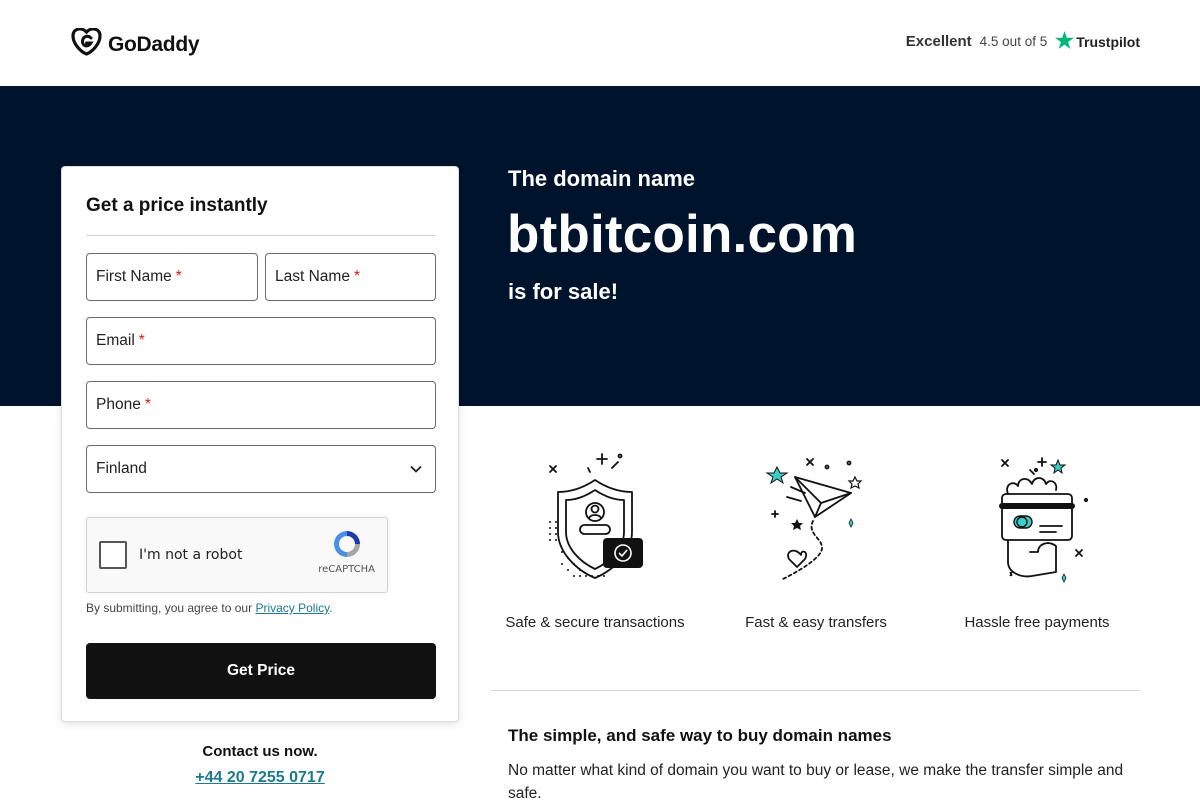 This screenshot has width=1200, height=800. What do you see at coordinates (154, 44) in the screenshot?
I see `brand-name: GoDaddy` at bounding box center [154, 44].